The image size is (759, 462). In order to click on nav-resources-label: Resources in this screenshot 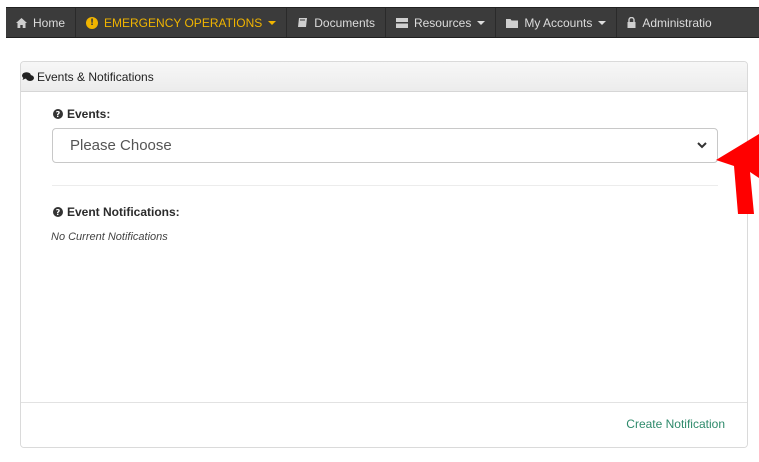, I will do `click(442, 22)`.